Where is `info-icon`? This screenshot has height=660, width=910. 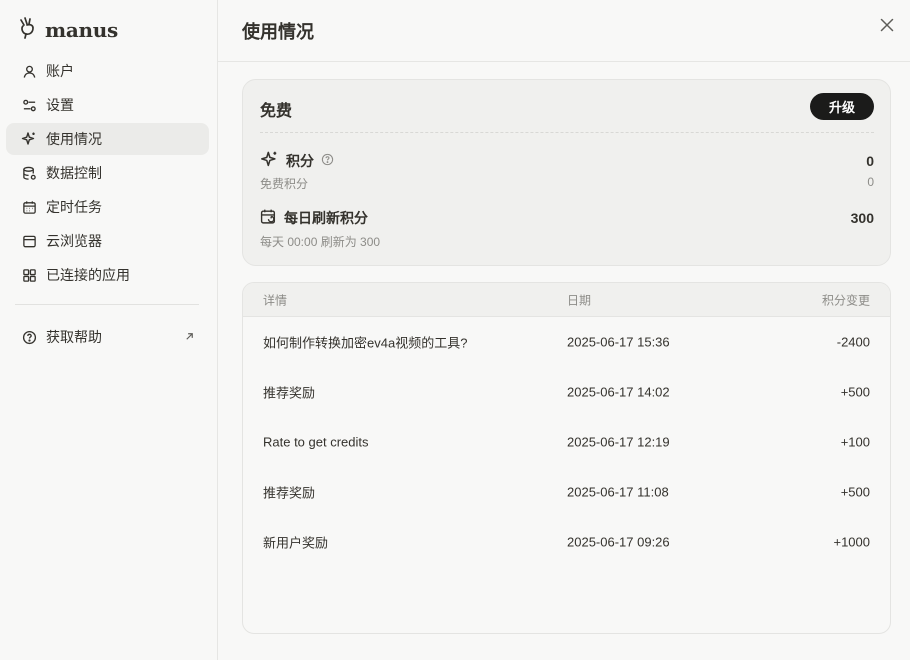 info-icon is located at coordinates (327, 161).